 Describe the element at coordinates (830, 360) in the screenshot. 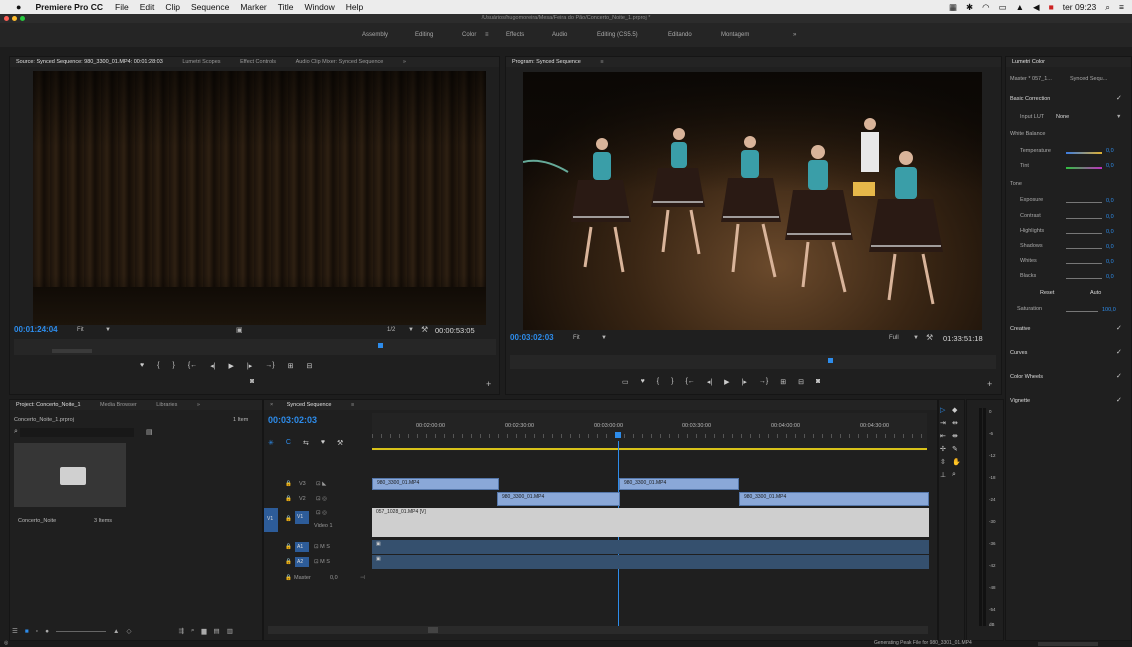

I see `program-playhead` at that location.